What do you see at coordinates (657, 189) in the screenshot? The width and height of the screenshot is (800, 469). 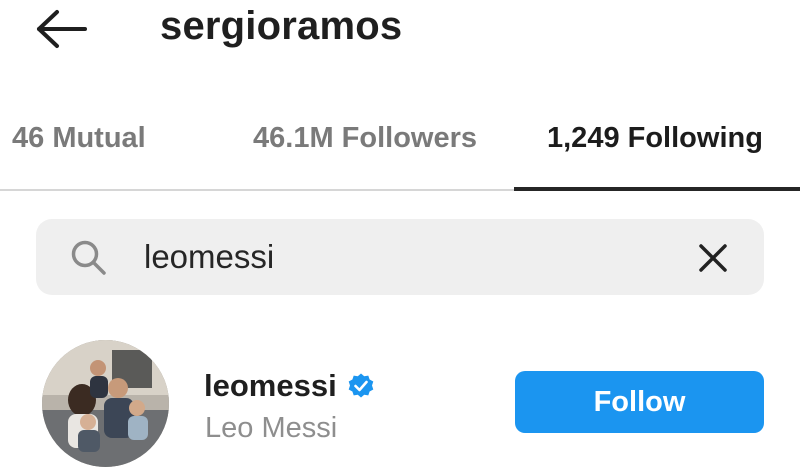 I see `active-tab-indicator` at bounding box center [657, 189].